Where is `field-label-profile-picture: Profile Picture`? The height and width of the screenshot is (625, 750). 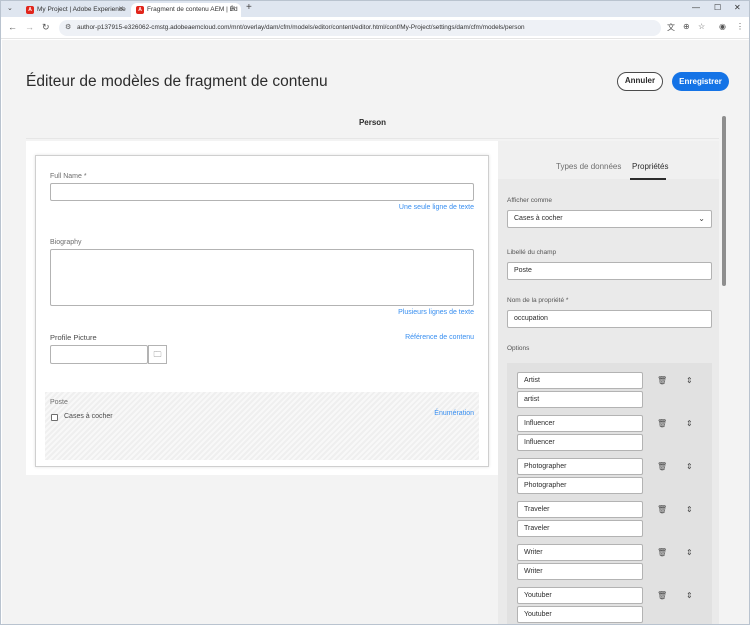
field-label-profile-picture: Profile Picture is located at coordinates (73, 337).